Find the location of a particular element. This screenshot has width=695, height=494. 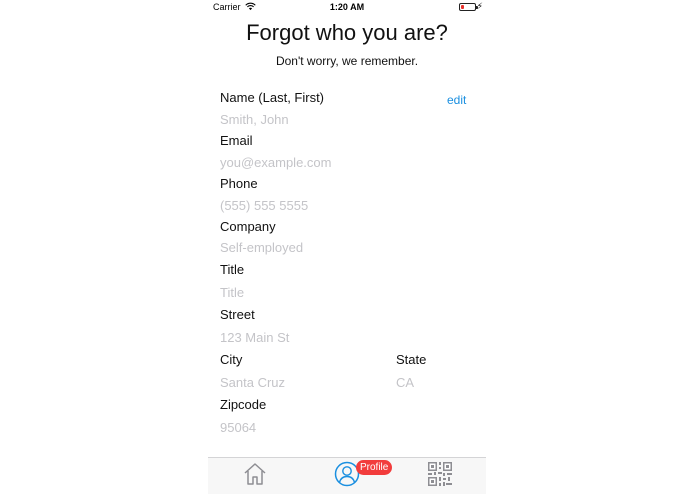

zipcode-field: 95064 is located at coordinates (238, 427).